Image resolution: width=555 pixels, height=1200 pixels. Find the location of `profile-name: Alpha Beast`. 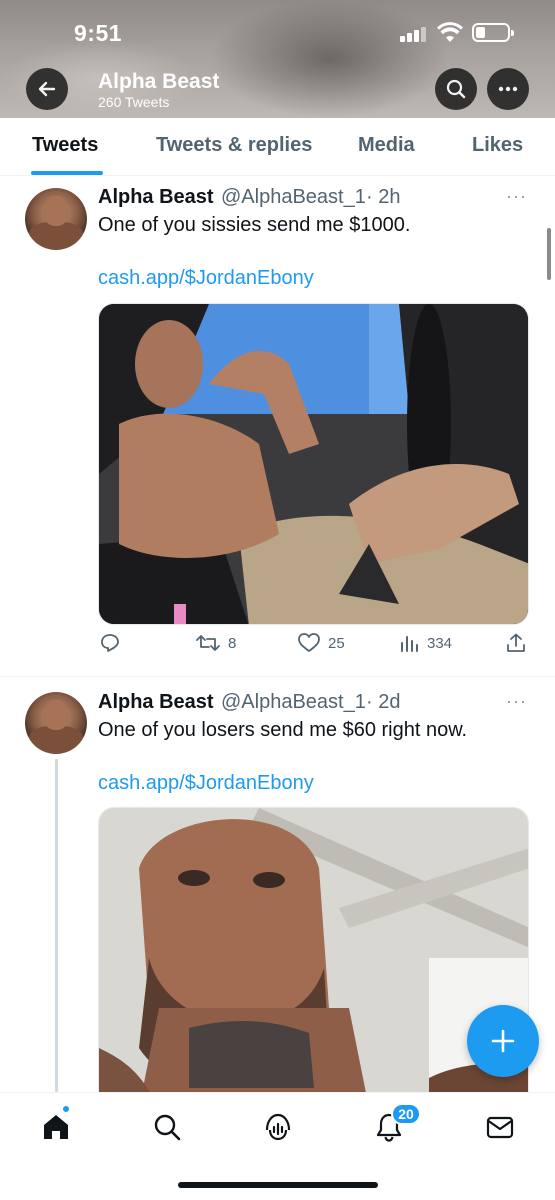

profile-name: Alpha Beast is located at coordinates (159, 81).